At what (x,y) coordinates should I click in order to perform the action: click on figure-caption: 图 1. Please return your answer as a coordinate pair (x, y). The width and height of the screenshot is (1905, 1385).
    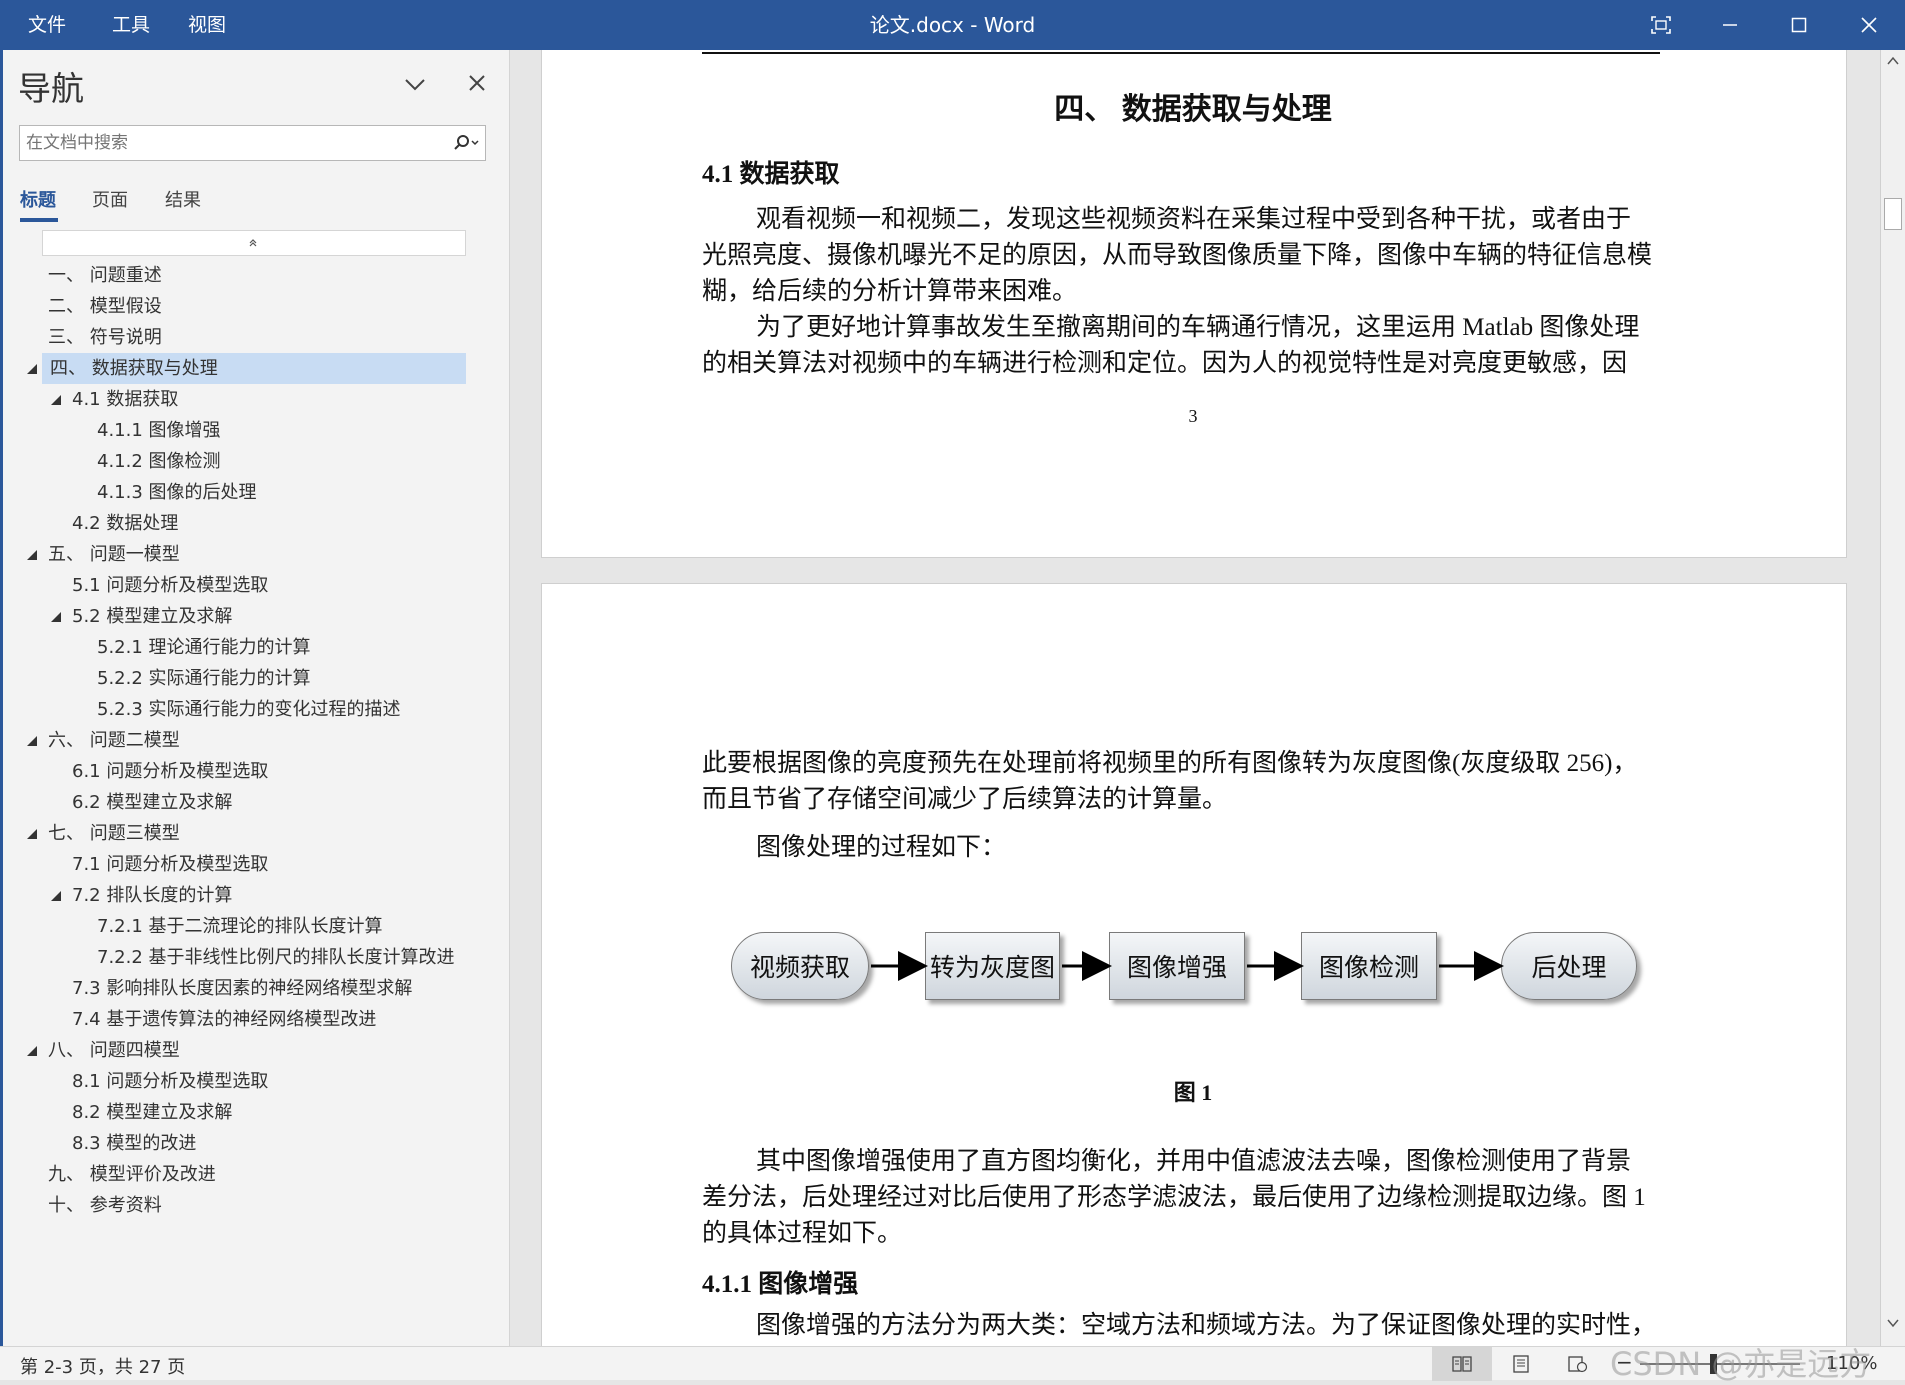
    Looking at the image, I should click on (1193, 1092).